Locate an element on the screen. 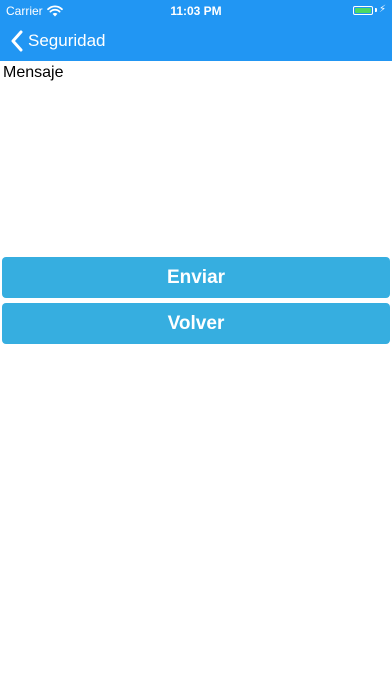 This screenshot has height=696, width=392. battery-fill is located at coordinates (362, 10).